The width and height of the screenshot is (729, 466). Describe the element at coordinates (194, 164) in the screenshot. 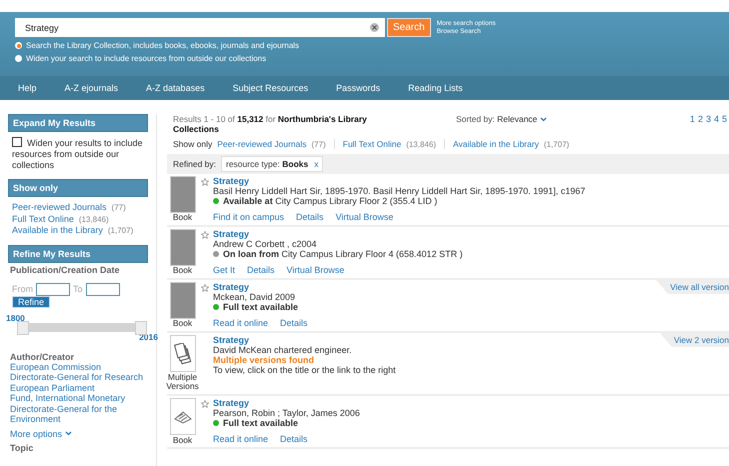

I see `refined-label: Refined by:` at that location.